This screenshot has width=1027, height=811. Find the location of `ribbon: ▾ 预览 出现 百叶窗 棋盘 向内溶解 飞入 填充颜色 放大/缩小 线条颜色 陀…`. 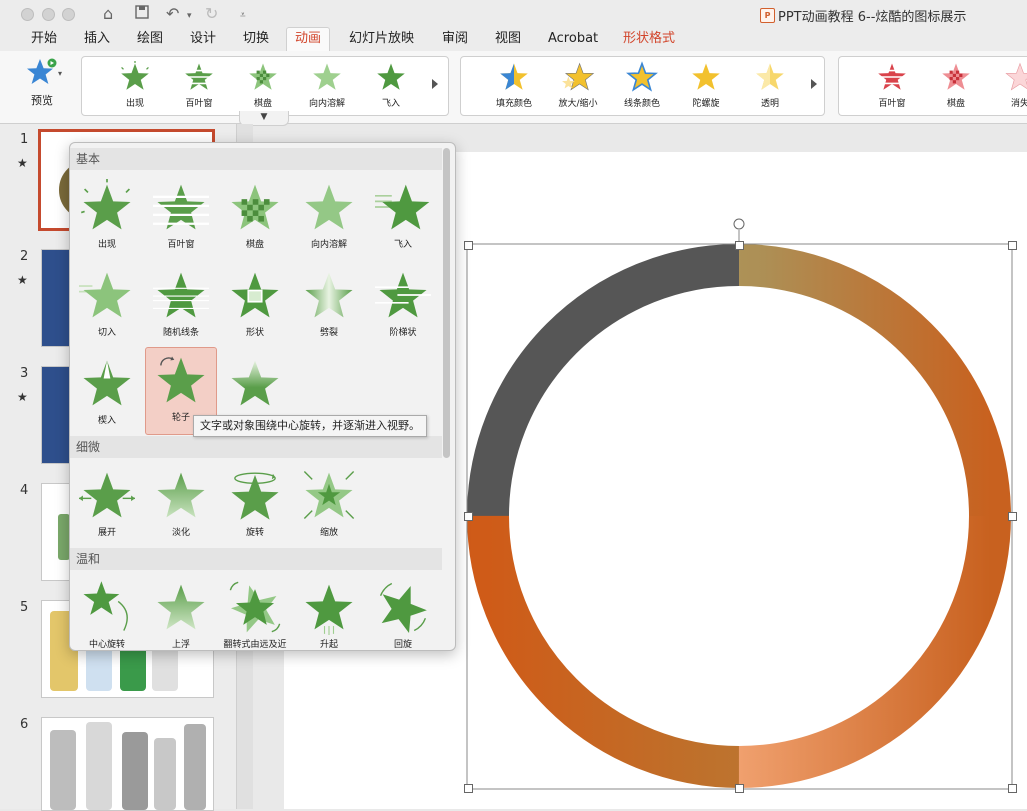

ribbon: ▾ 预览 出现 百叶窗 棋盘 向内溶解 飞入 填充颜色 放大/缩小 线条颜色 陀… is located at coordinates (513, 88).